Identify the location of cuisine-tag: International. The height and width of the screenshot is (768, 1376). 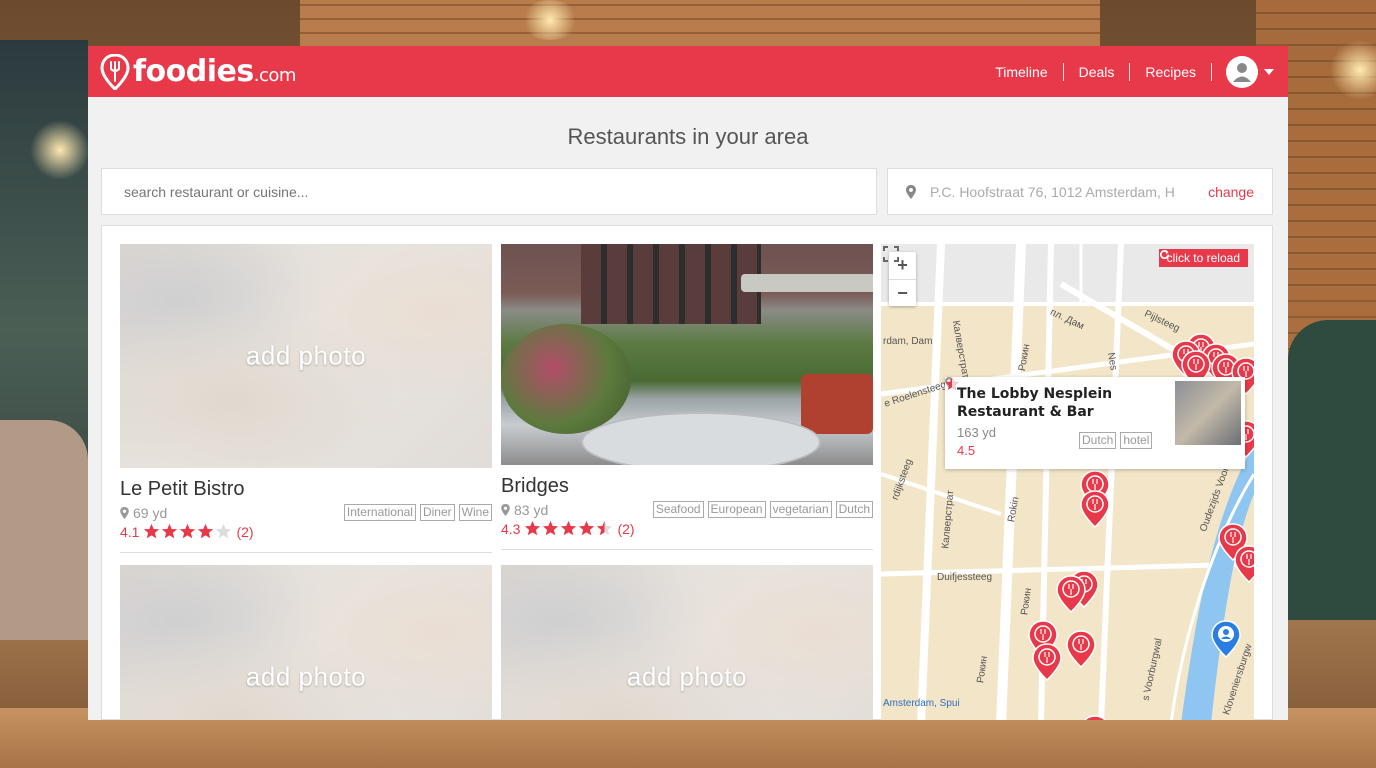
(379, 512).